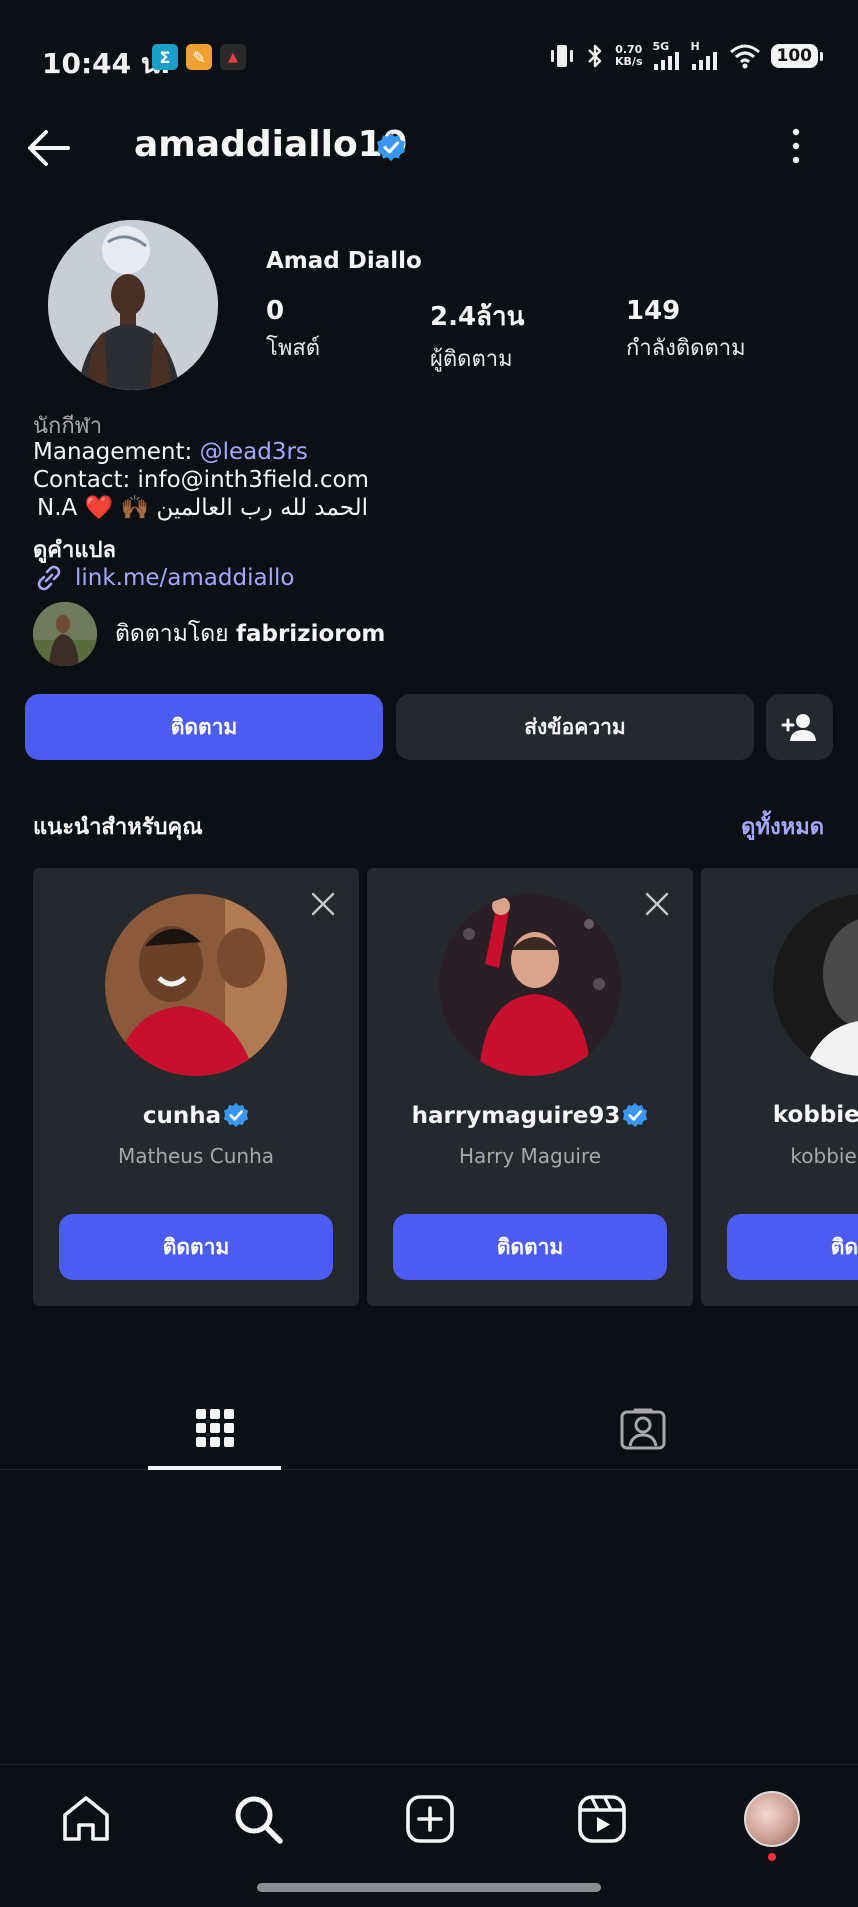  Describe the element at coordinates (271, 144) in the screenshot. I see `profile-username: amaddiallo19` at that location.